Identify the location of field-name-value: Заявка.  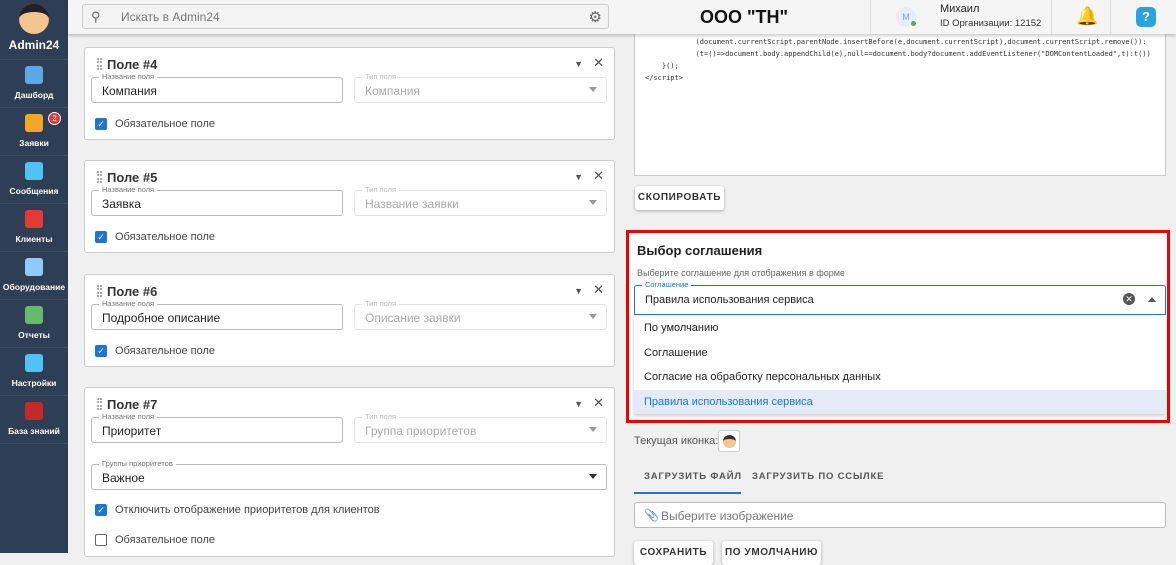
(121, 204).